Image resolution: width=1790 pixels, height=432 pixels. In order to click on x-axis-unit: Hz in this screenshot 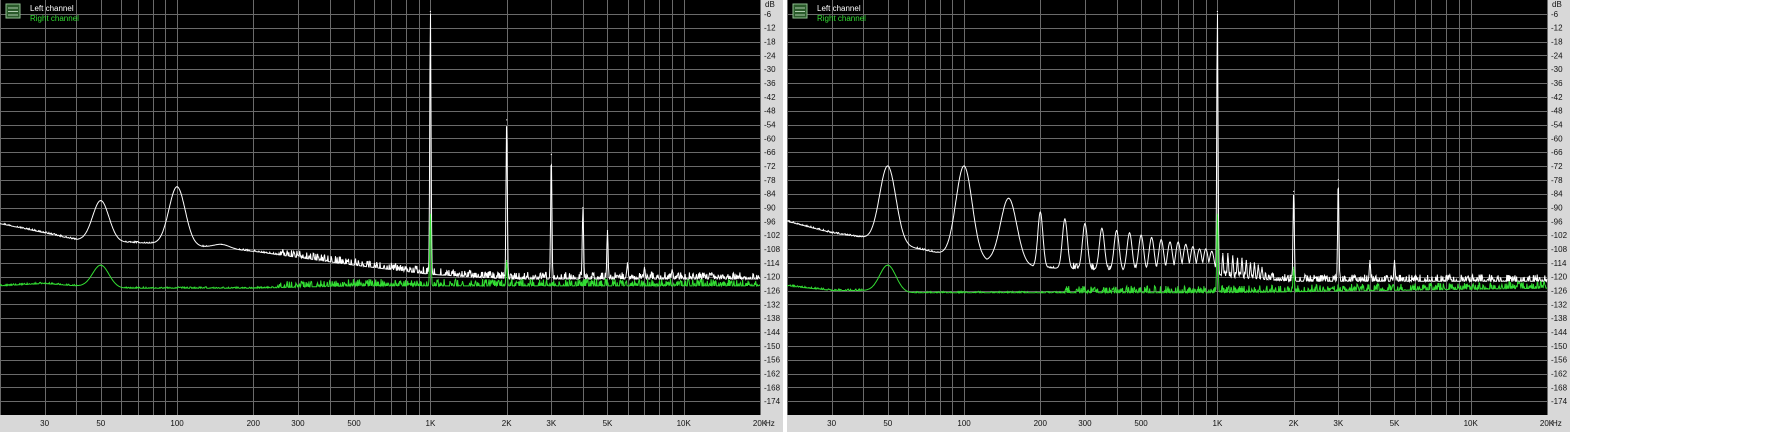, I will do `click(1557, 423)`.